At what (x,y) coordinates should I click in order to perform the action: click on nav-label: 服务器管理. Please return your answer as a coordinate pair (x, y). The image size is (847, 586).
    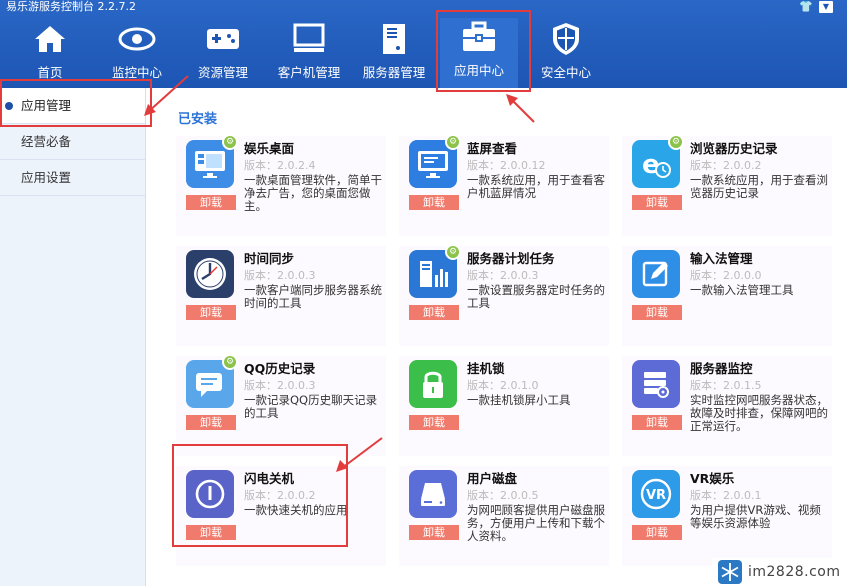
    Looking at the image, I should click on (394, 72).